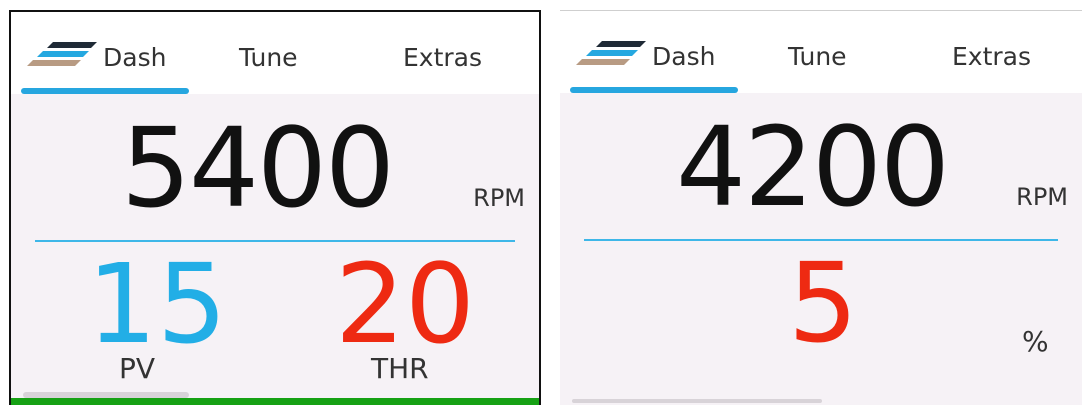  Describe the element at coordinates (813, 167) in the screenshot. I see `rpm-value: 4200` at that location.